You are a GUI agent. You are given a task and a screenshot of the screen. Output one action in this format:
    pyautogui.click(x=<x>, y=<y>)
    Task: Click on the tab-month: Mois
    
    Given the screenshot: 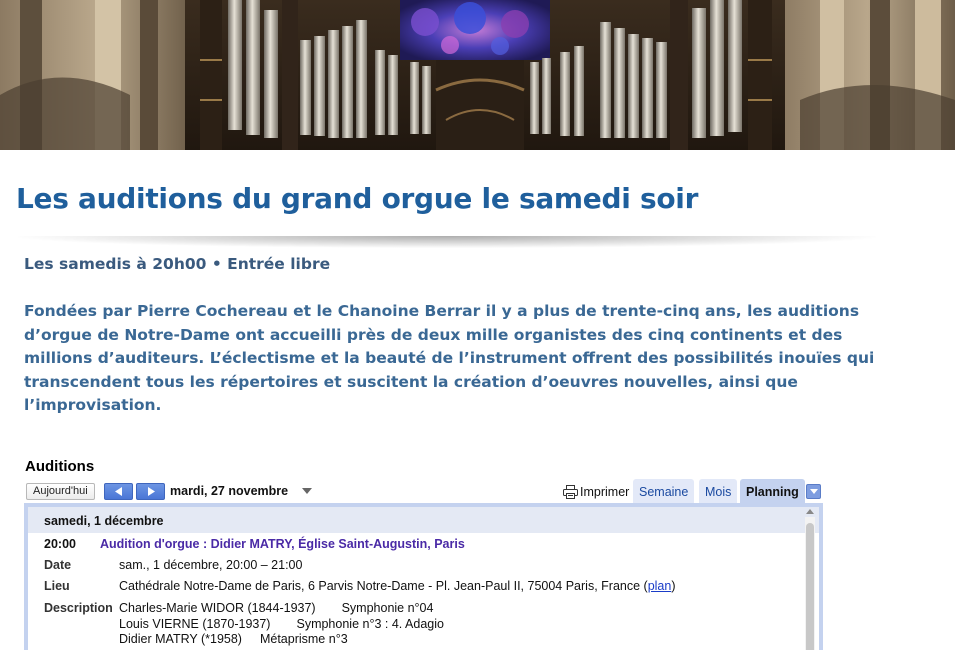 What is the action you would take?
    pyautogui.click(x=718, y=491)
    